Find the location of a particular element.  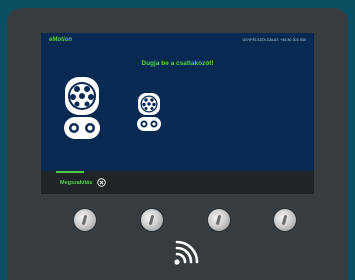

screen-bottom-bar: Megszakítás is located at coordinates (177, 182).